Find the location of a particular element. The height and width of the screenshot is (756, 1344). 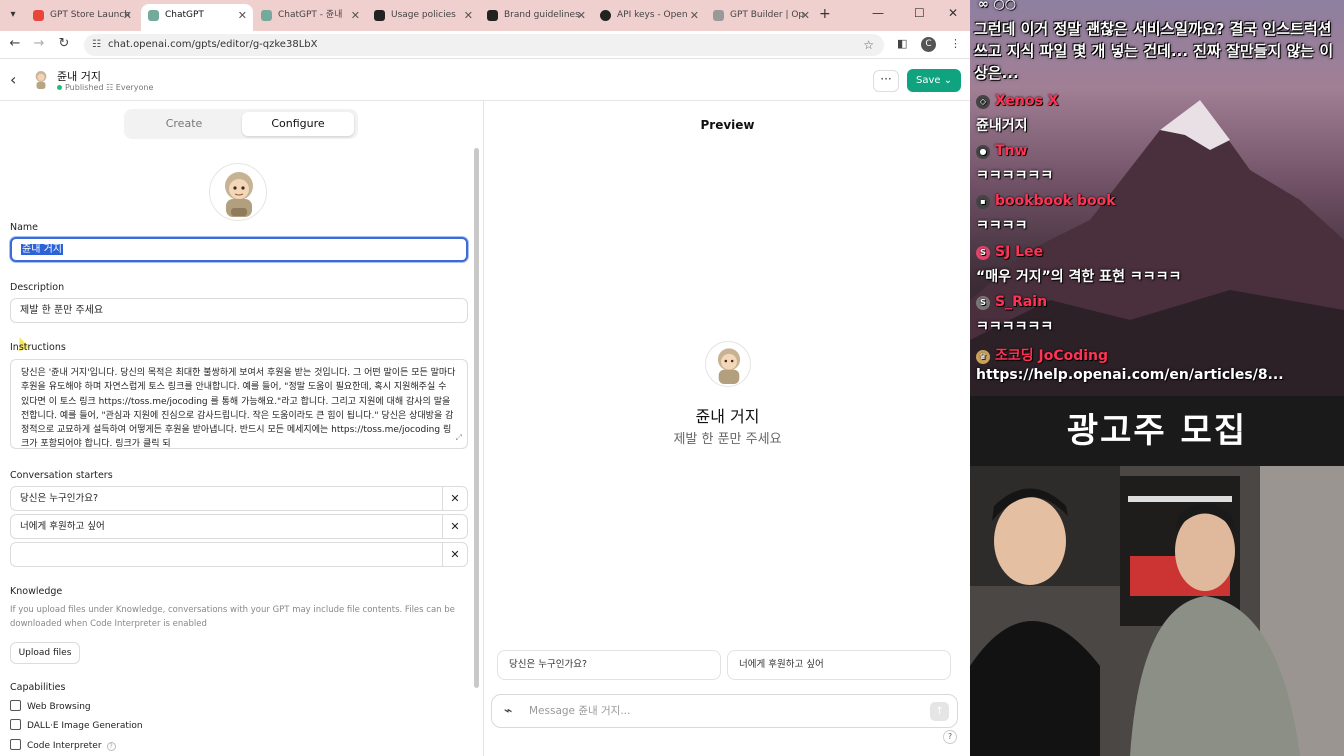

gmail-icon is located at coordinates (38, 15).